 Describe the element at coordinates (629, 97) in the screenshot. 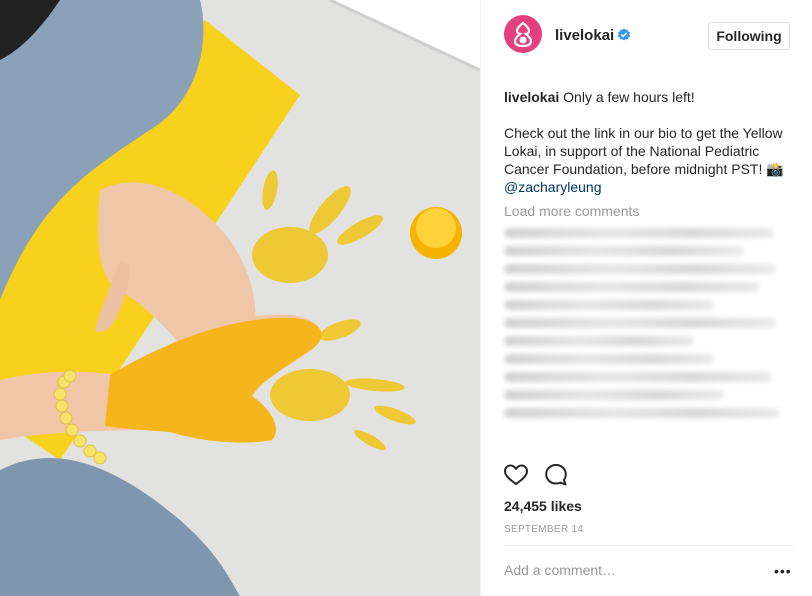

I see `caption-line1: Only a few hours left!` at that location.